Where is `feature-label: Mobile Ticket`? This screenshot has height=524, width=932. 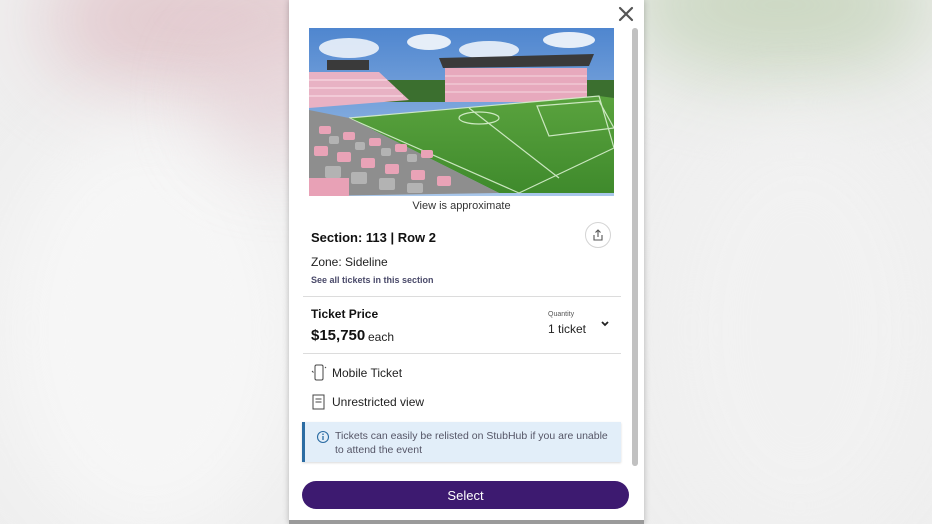
feature-label: Mobile Ticket is located at coordinates (367, 373).